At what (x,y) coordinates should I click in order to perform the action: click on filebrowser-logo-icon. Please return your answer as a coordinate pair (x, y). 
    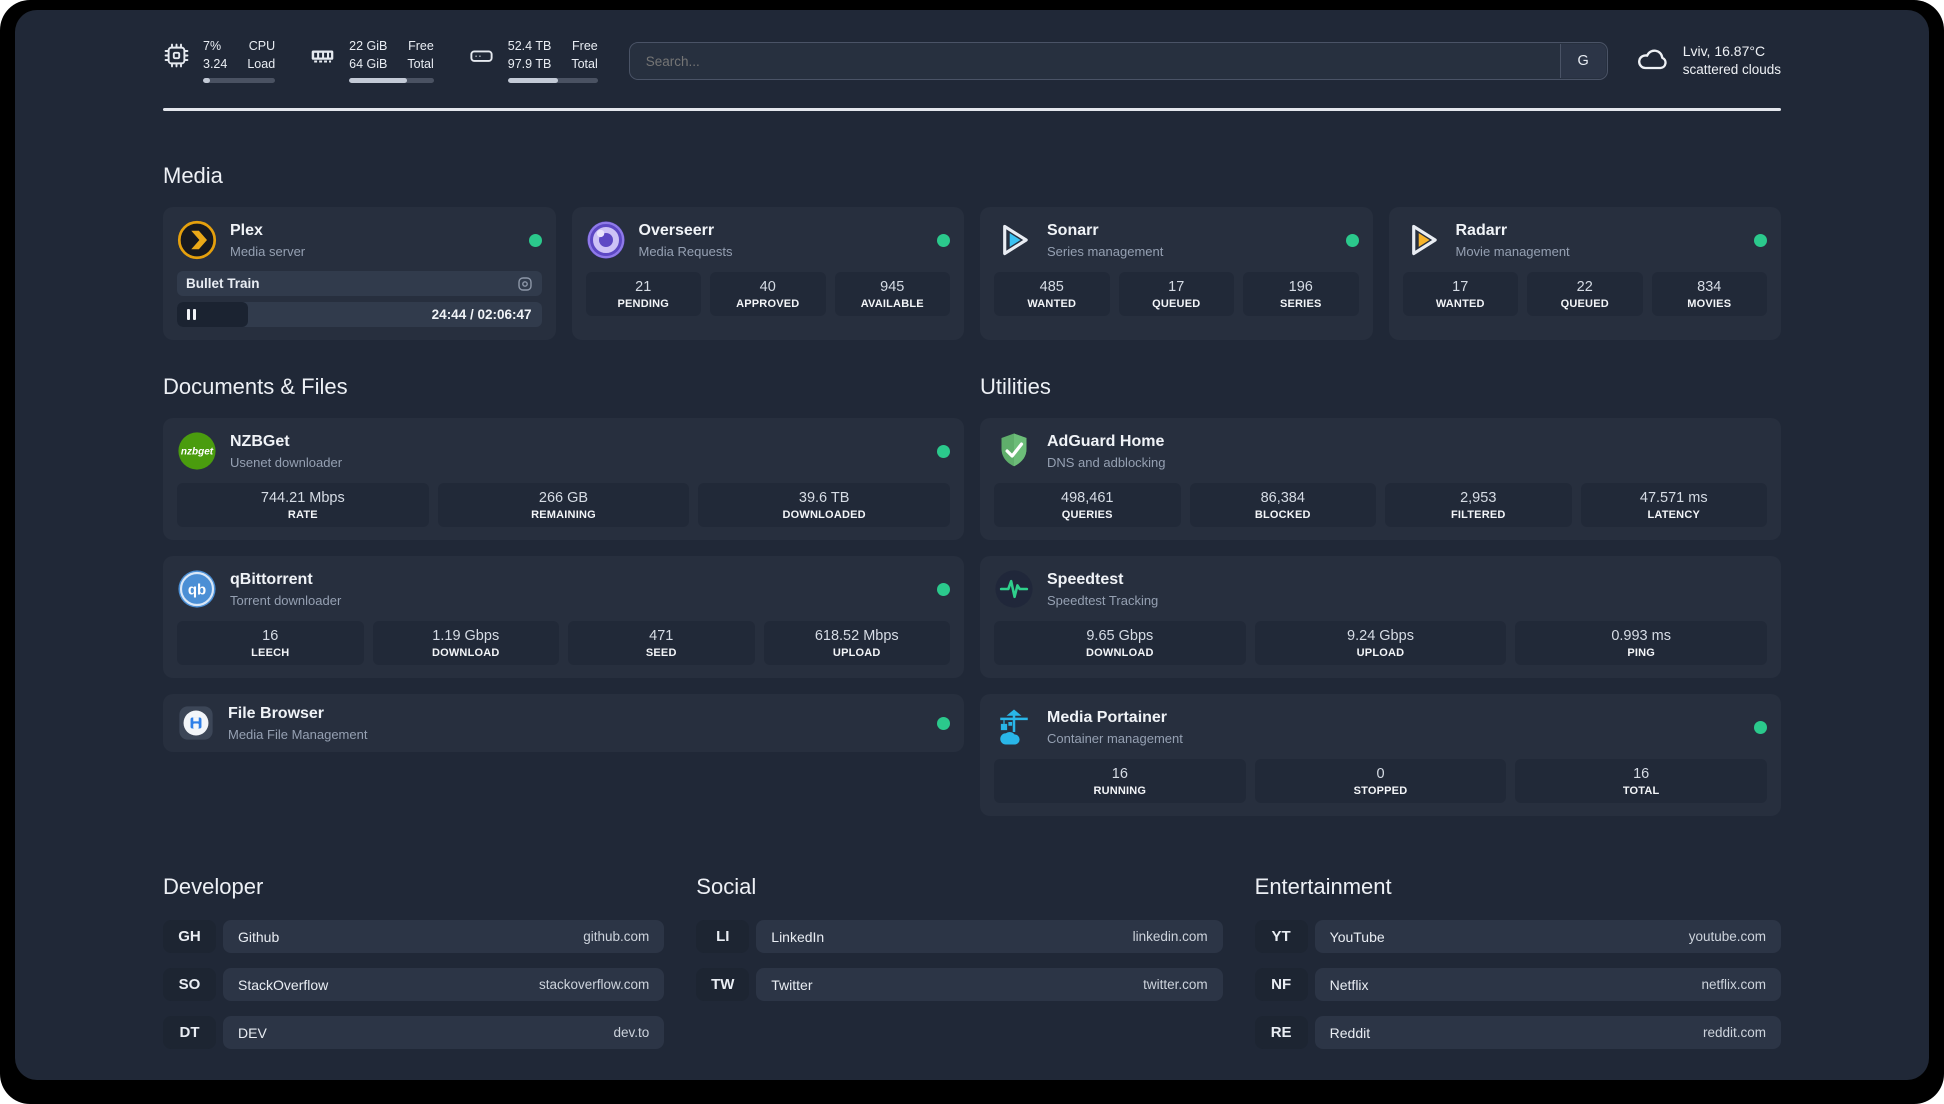
    Looking at the image, I should click on (196, 723).